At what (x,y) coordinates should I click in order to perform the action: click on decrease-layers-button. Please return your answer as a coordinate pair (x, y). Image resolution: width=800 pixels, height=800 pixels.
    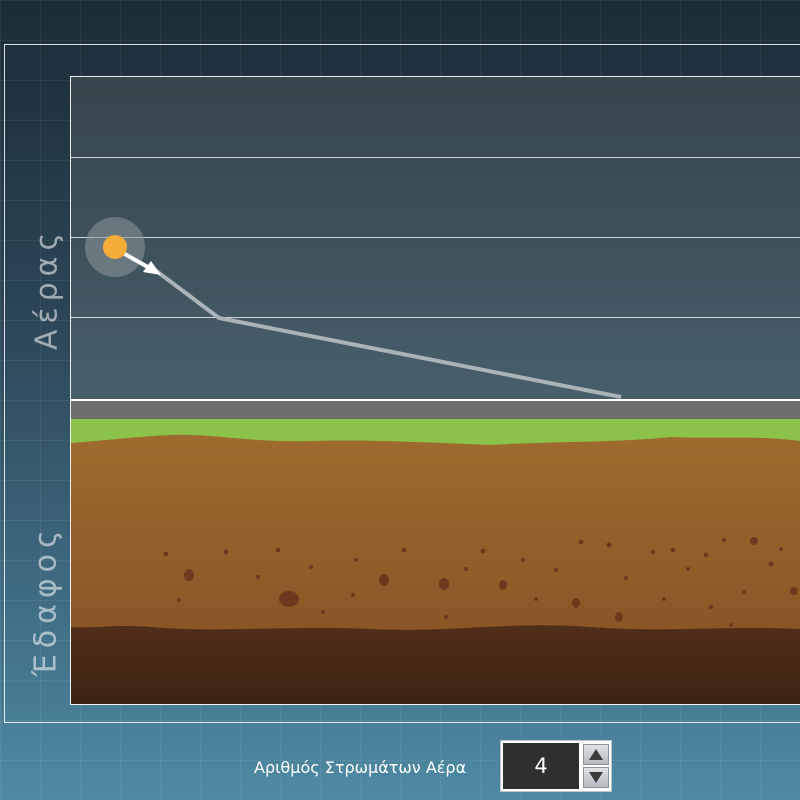
    Looking at the image, I should click on (596, 777).